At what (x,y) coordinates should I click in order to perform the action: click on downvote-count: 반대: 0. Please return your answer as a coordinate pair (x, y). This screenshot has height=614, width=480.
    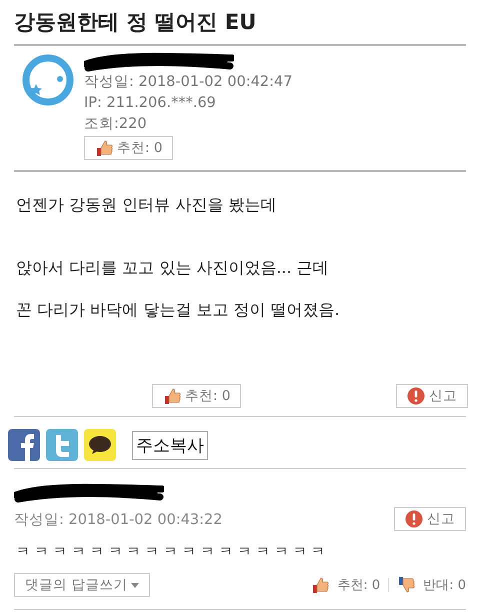
    Looking at the image, I should click on (444, 585).